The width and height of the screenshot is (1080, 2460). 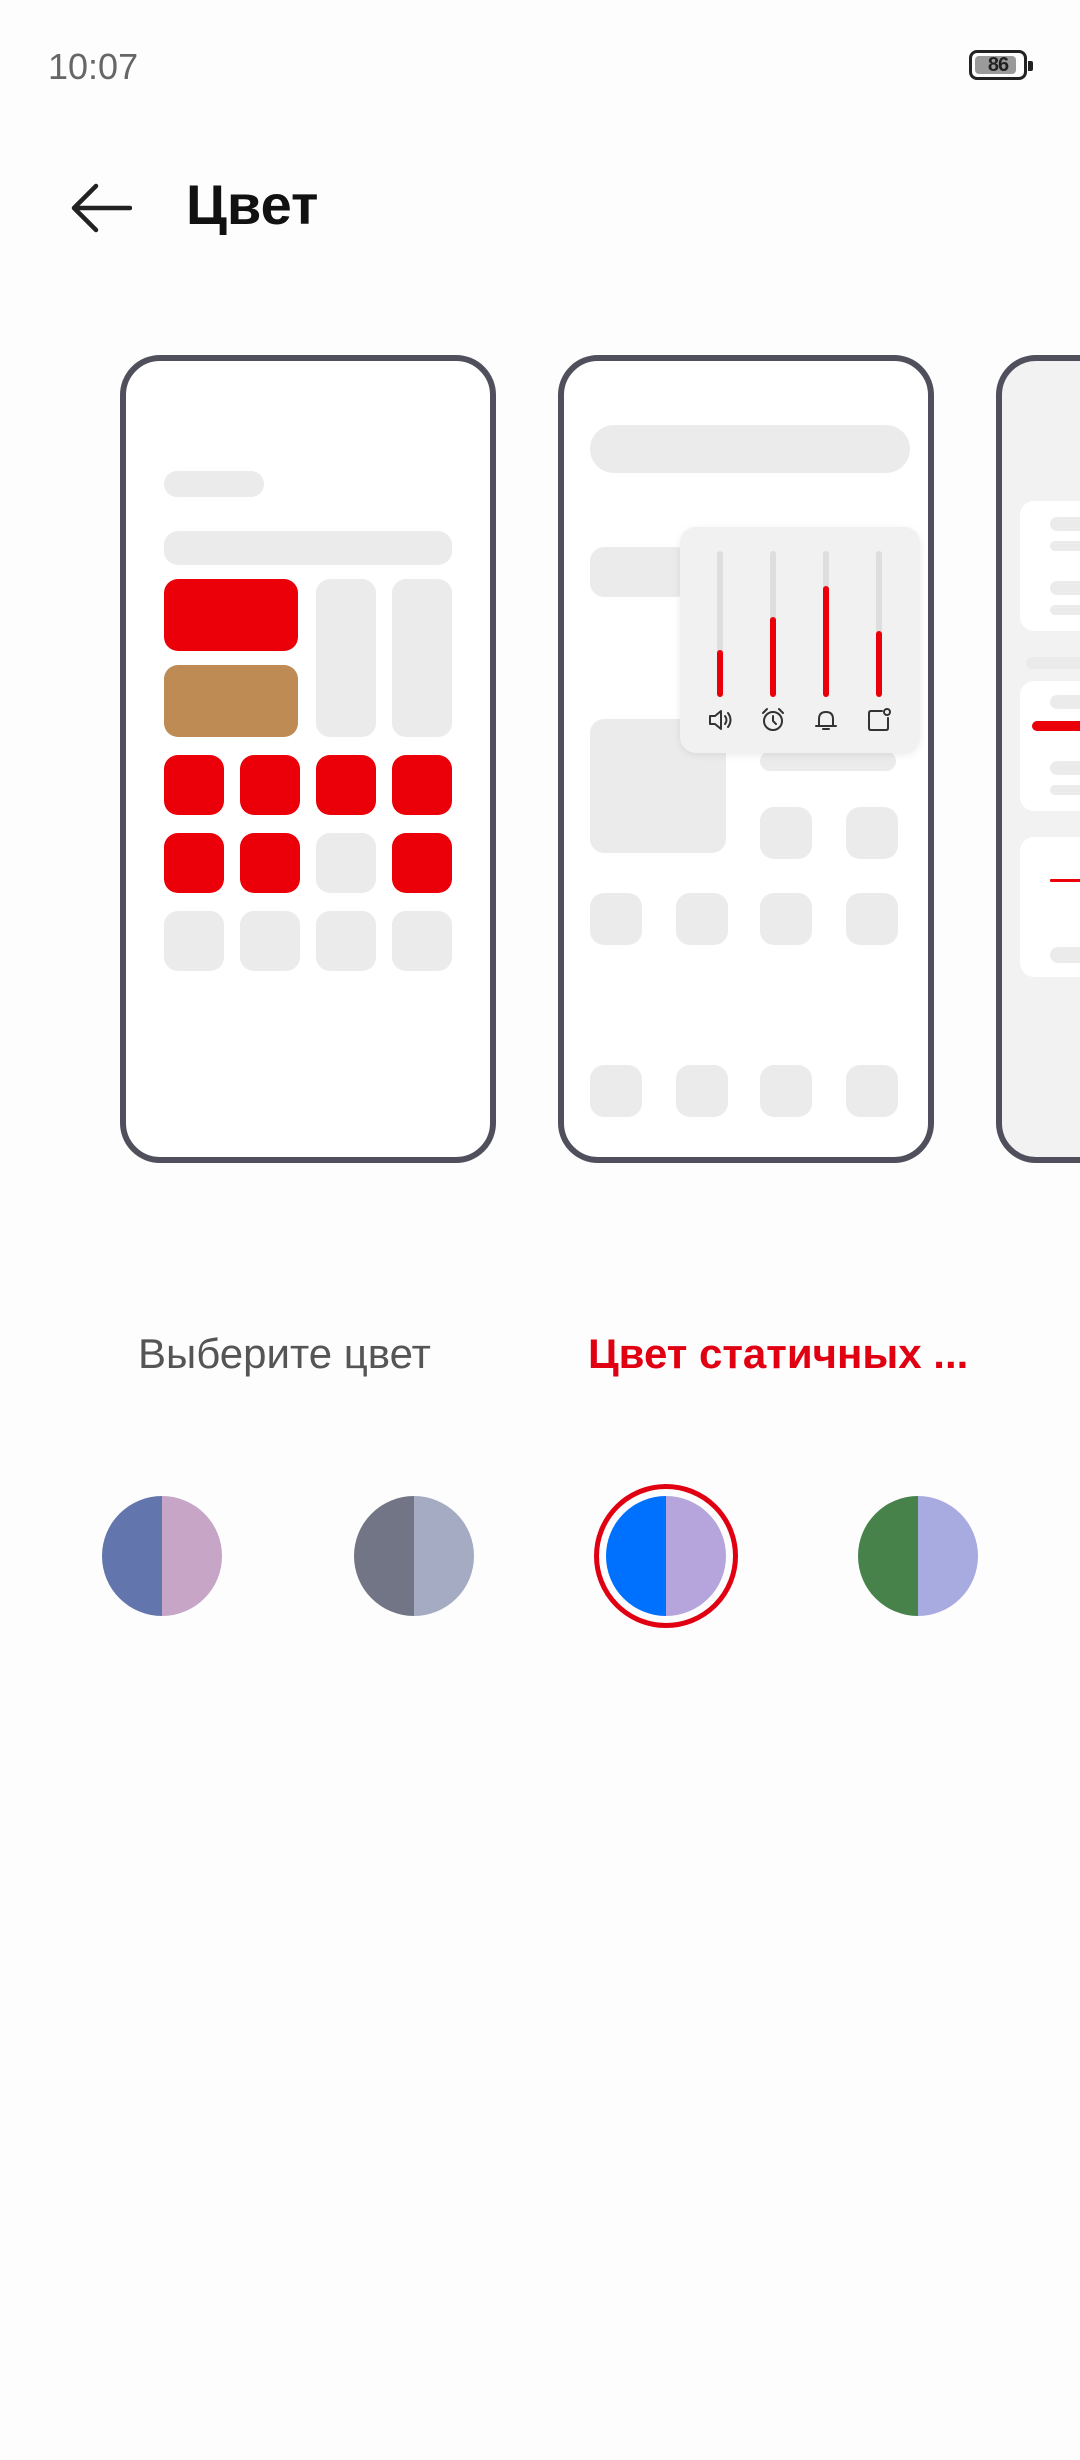 I want to click on status-time: 10:07, so click(x=93, y=66).